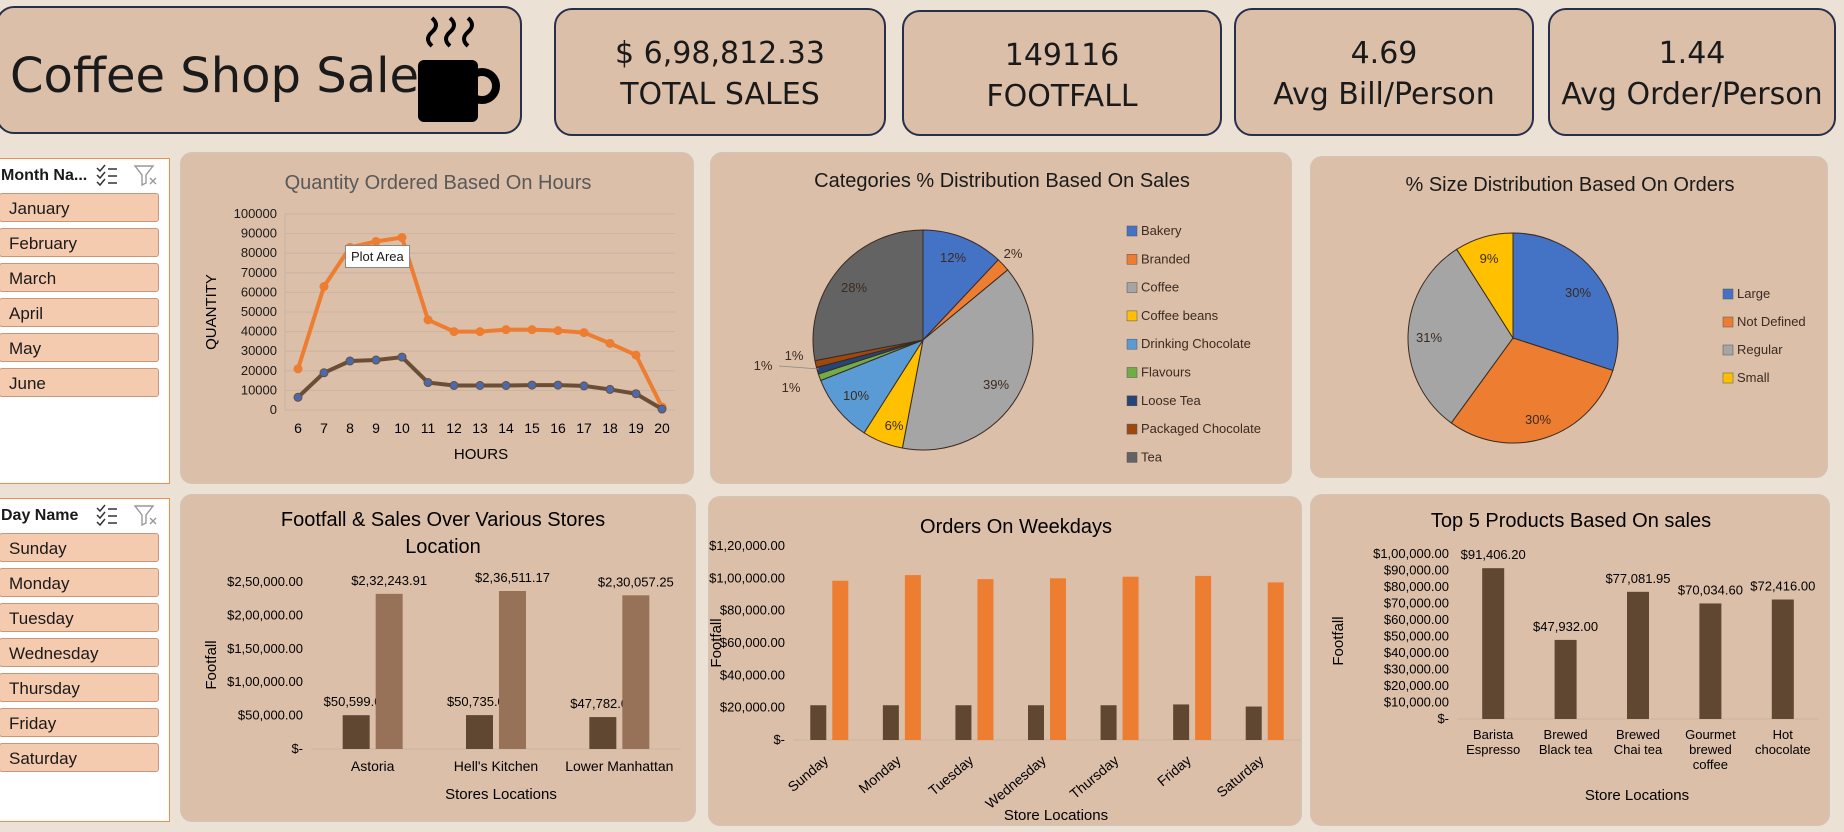 This screenshot has width=1844, height=832. I want to click on x-tick-label: 20, so click(662, 428).